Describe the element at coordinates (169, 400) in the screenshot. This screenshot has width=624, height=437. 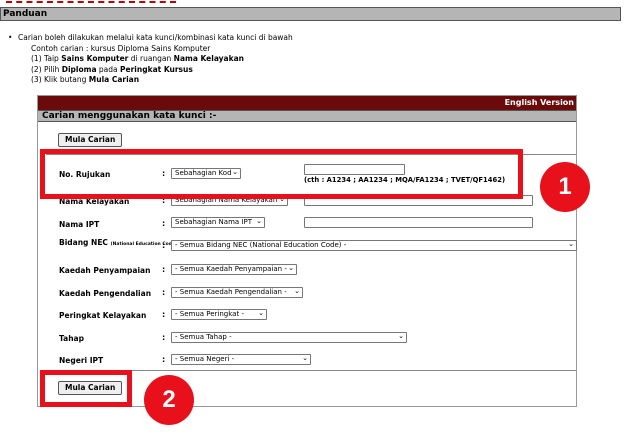
I see `annotation-badge-2: 2` at that location.